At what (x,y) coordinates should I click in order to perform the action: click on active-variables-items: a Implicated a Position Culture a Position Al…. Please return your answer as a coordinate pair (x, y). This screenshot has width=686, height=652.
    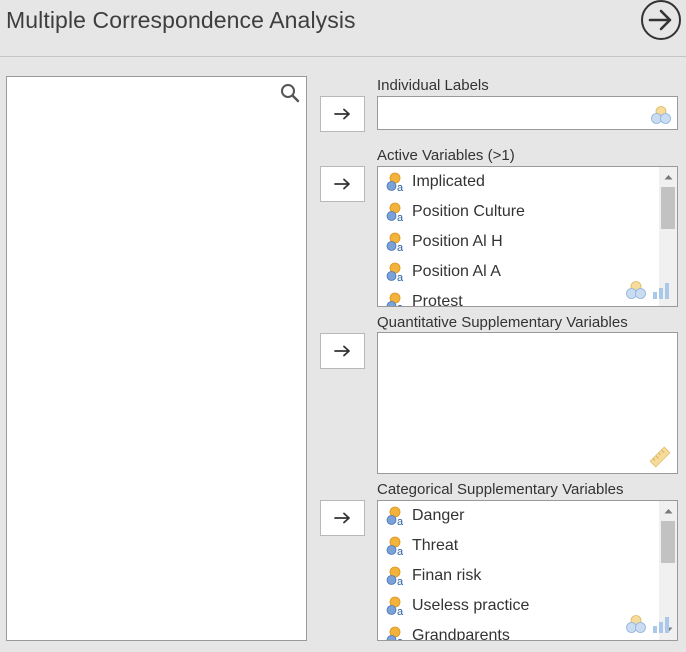
    Looking at the image, I should click on (518, 237).